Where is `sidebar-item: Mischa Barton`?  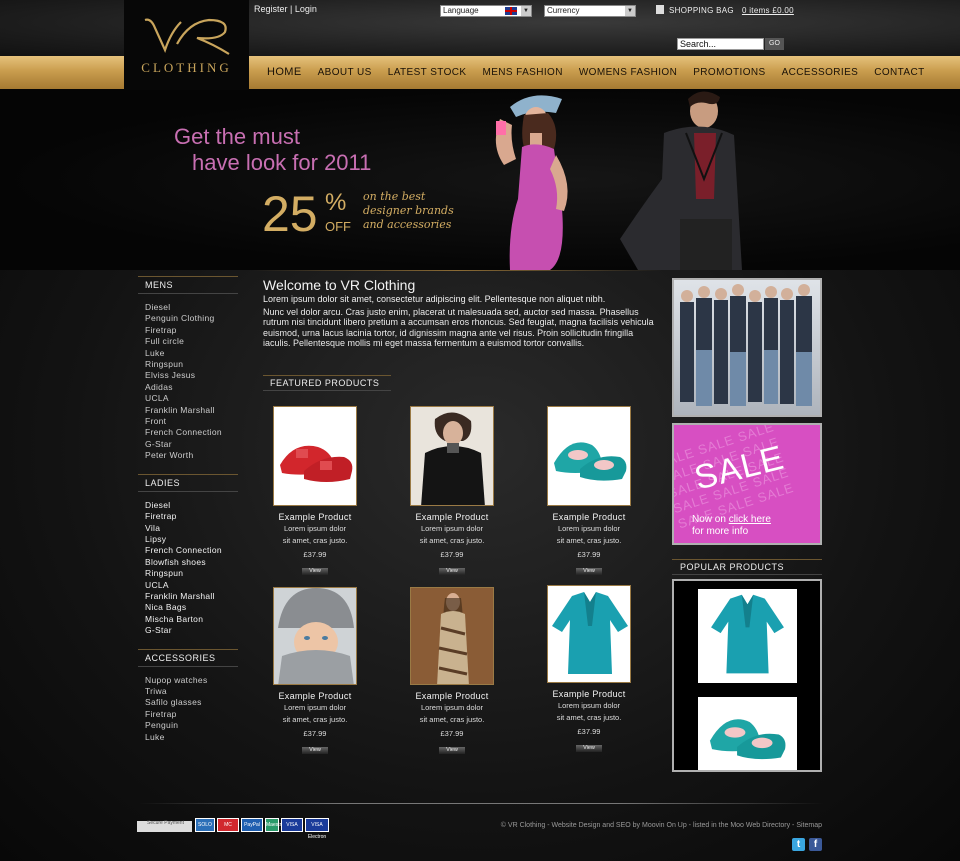 sidebar-item: Mischa Barton is located at coordinates (191, 619).